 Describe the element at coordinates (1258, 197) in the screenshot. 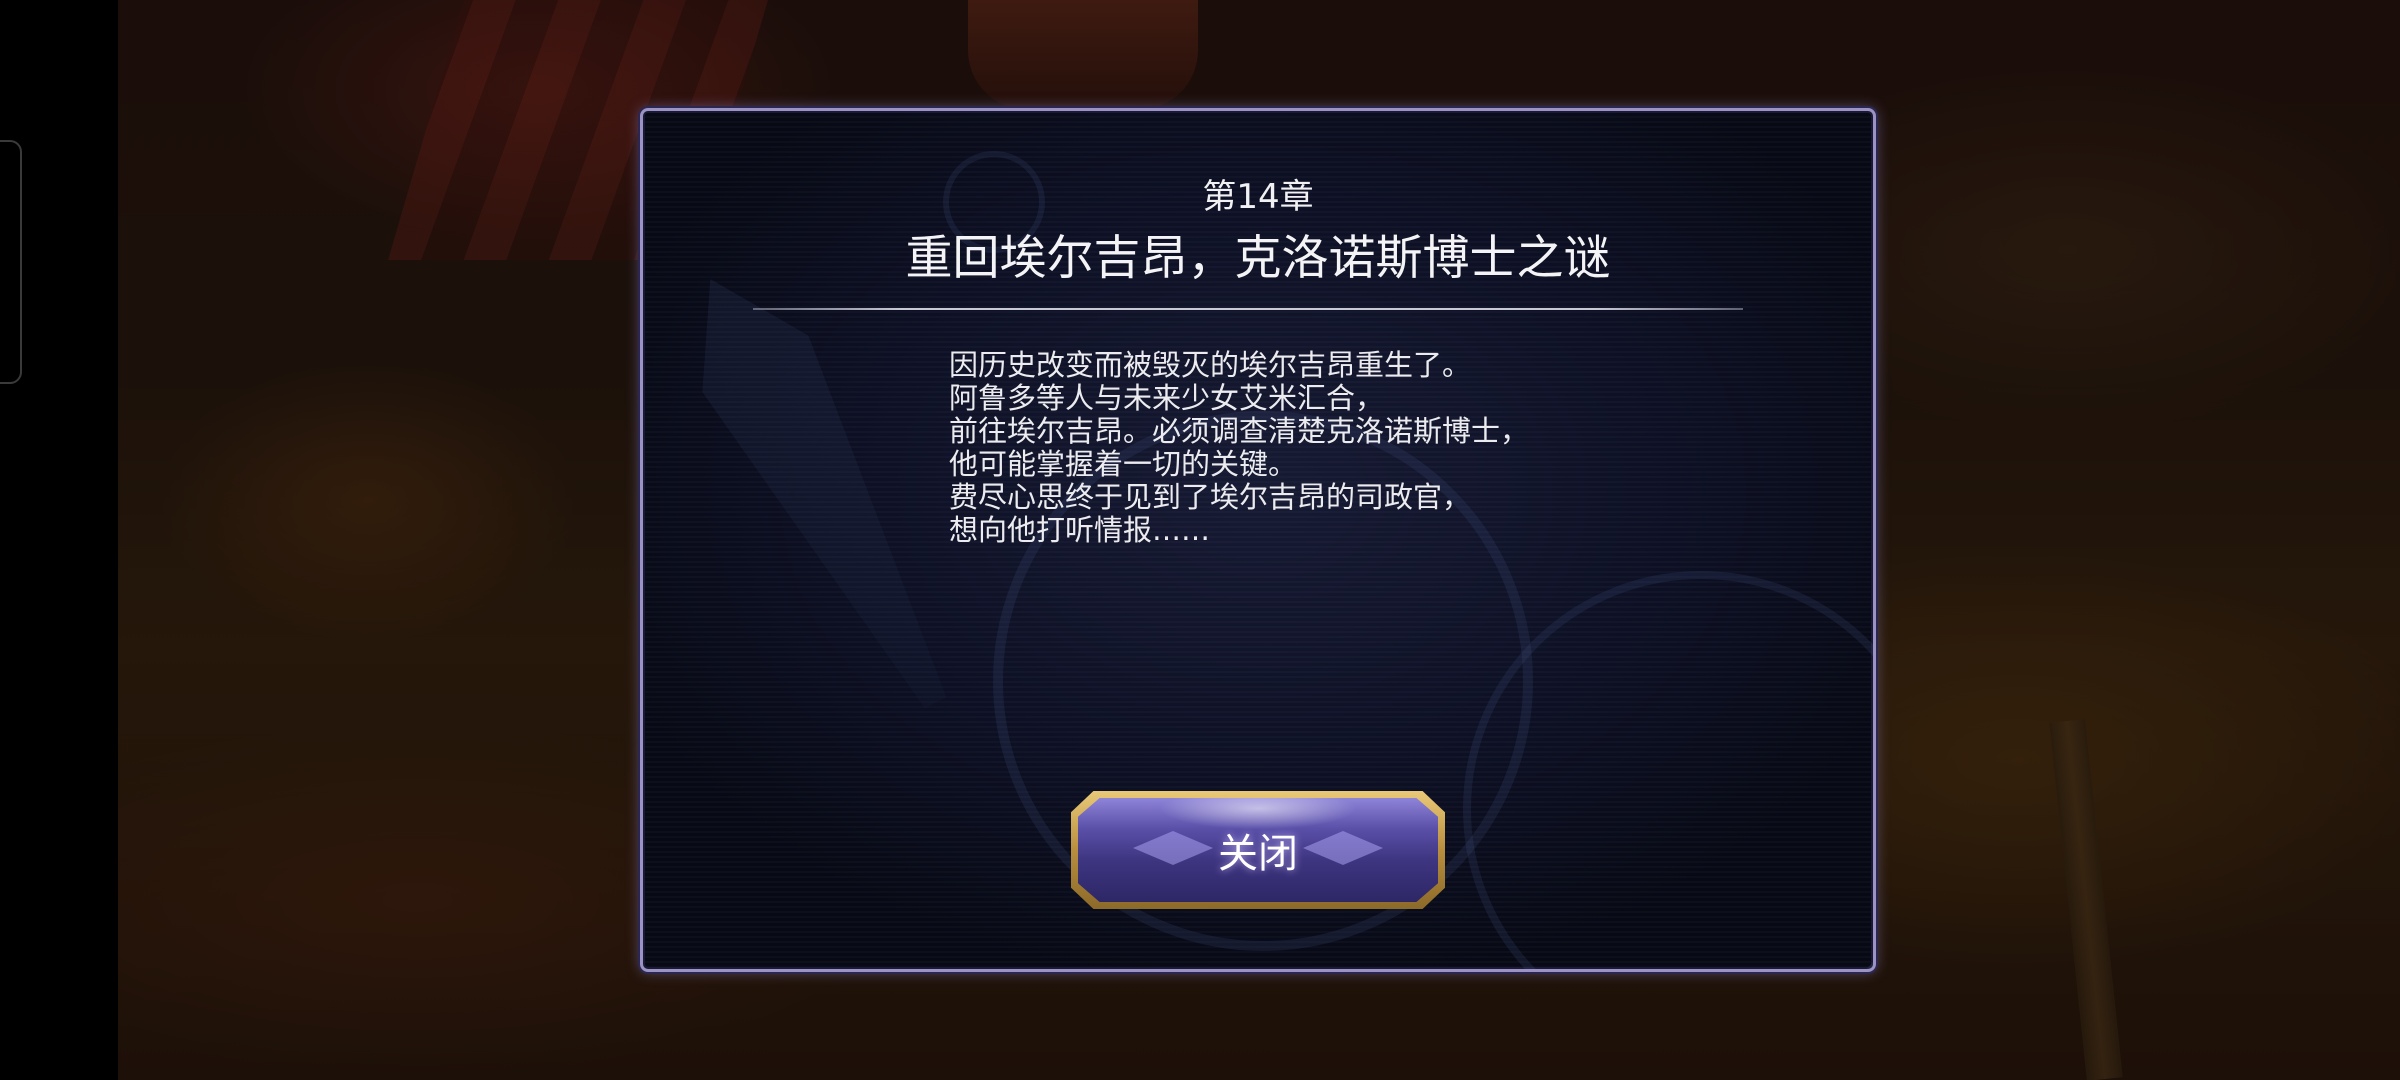

I see `chapter-number: 第14章` at that location.